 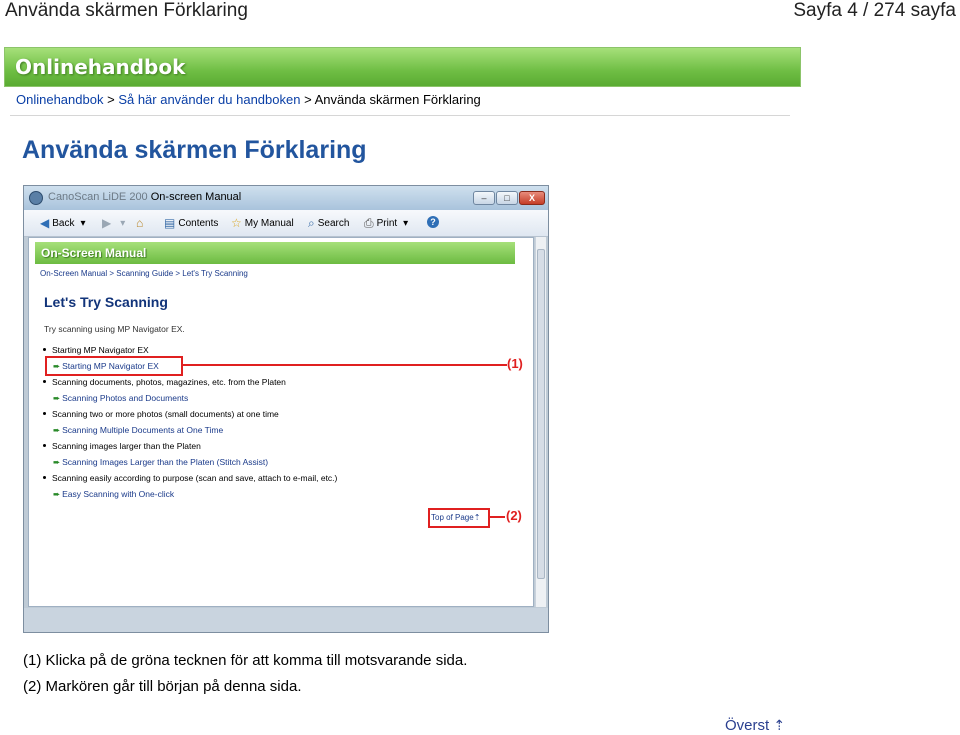 What do you see at coordinates (114, 494) in the screenshot?
I see `list-sublink: ➨ Easy Scanning with One-click` at bounding box center [114, 494].